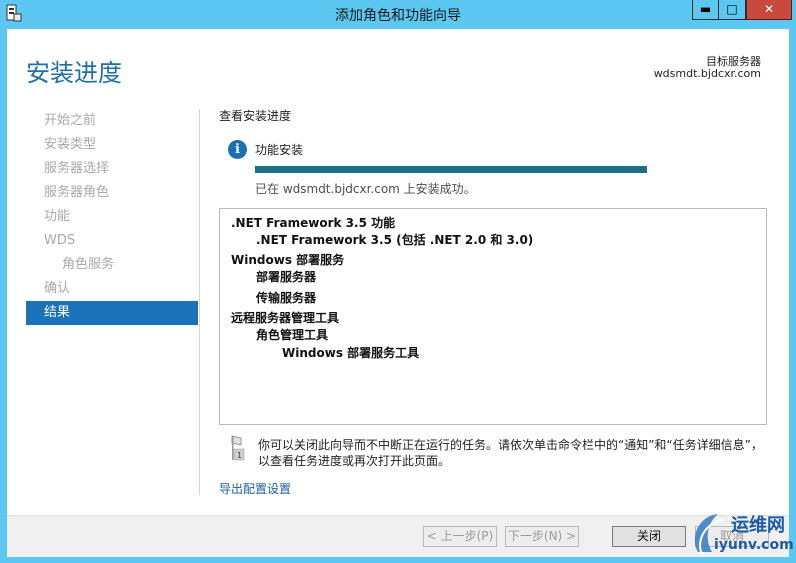  I want to click on flag-notification-icon: 1, so click(238, 448).